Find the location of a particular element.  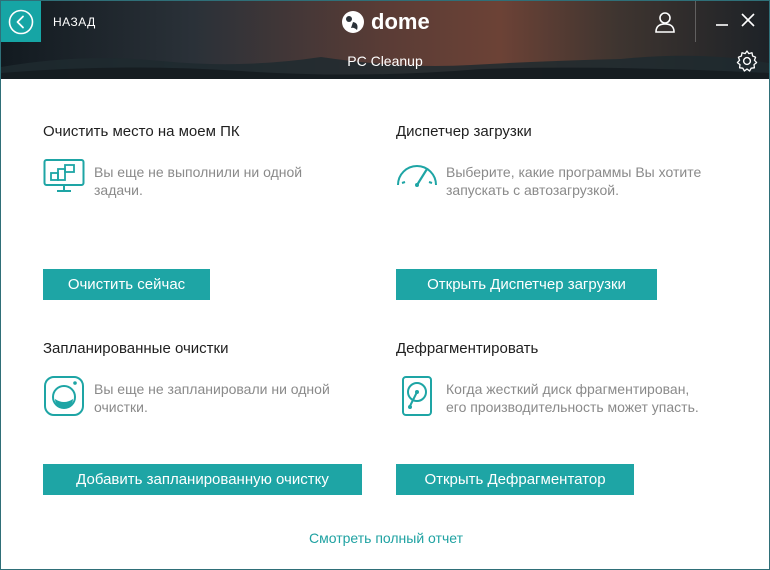

panda-logo-icon is located at coordinates (353, 22).